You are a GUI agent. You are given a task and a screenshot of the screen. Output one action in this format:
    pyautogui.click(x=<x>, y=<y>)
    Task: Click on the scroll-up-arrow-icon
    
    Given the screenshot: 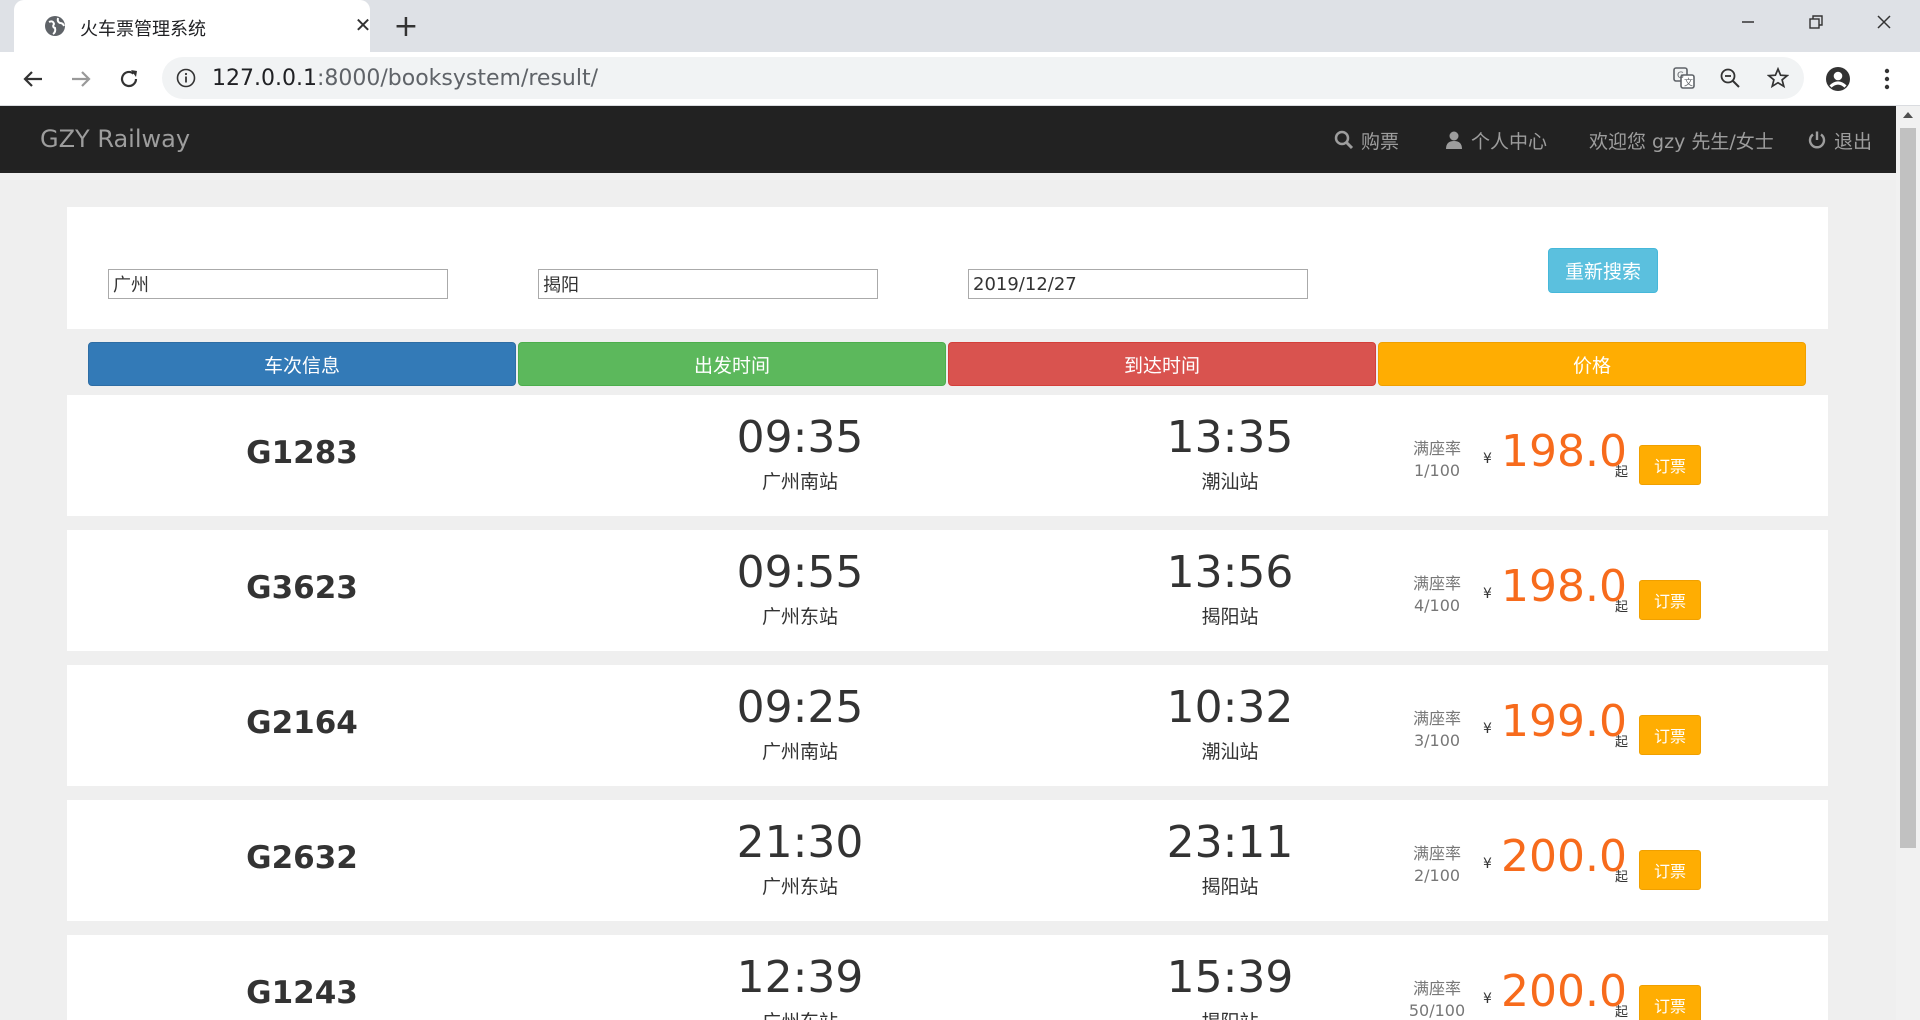 What is the action you would take?
    pyautogui.click(x=1908, y=115)
    